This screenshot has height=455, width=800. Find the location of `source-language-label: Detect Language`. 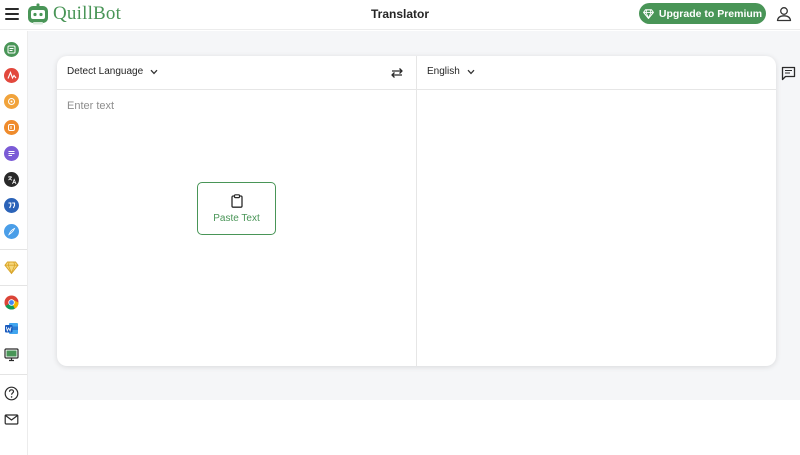

source-language-label: Detect Language is located at coordinates (105, 71).